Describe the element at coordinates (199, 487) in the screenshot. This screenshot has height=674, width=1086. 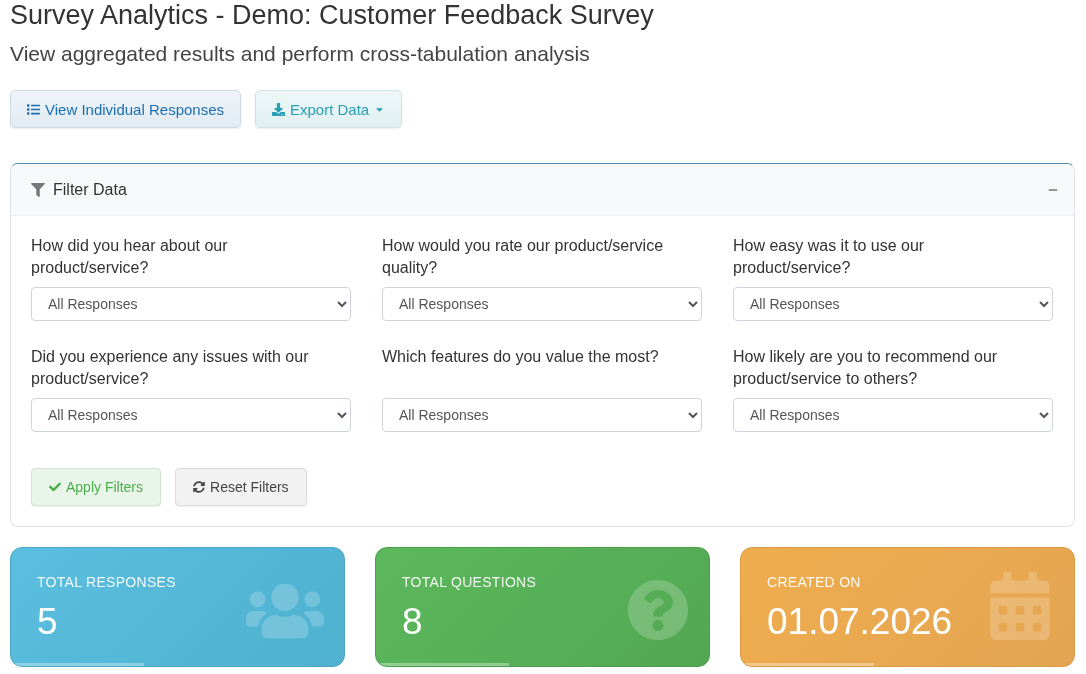
I see `refresh-icon` at that location.